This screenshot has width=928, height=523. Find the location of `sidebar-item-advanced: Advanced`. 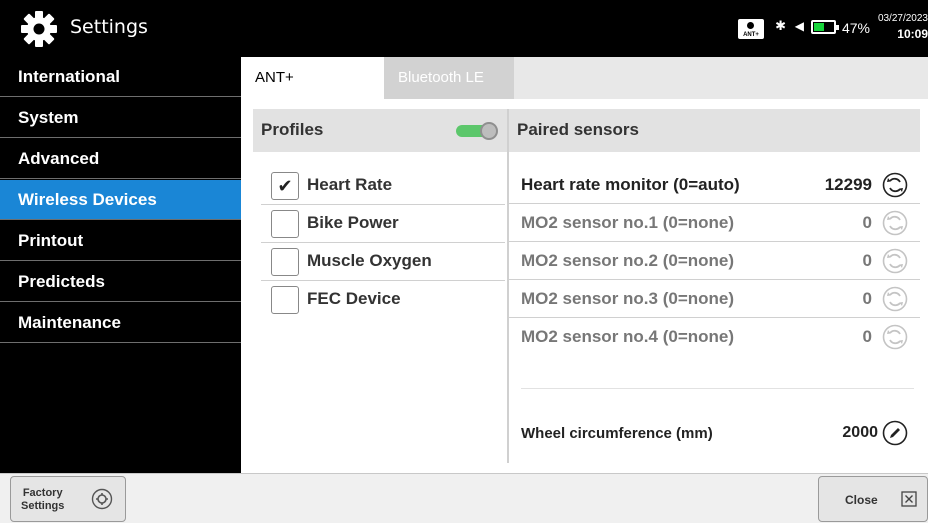

sidebar-item-advanced: Advanced is located at coordinates (120, 159).